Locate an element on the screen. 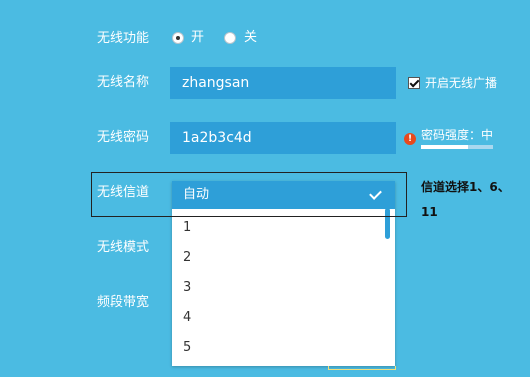 The image size is (530, 377). wireless-password-input: 1a2b3c4d is located at coordinates (283, 138).